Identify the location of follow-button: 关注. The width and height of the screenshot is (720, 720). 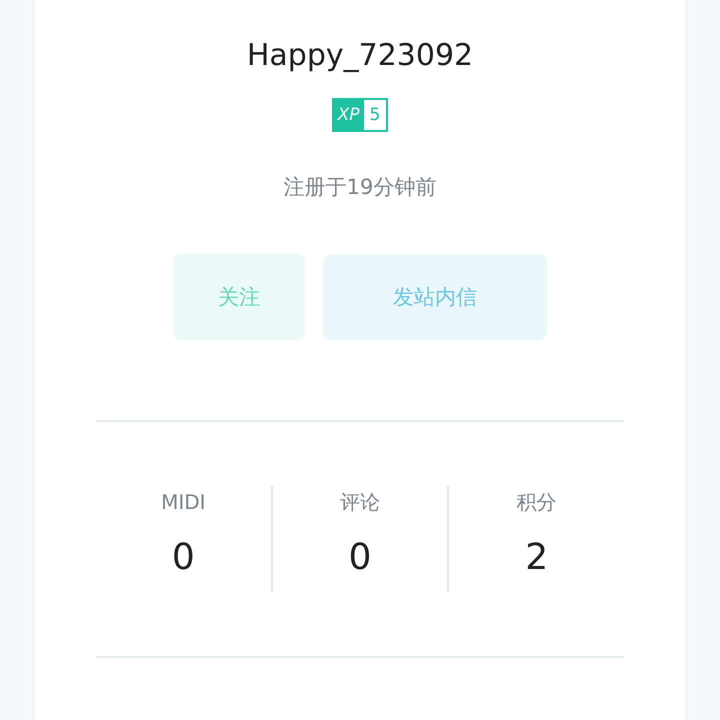
(239, 297).